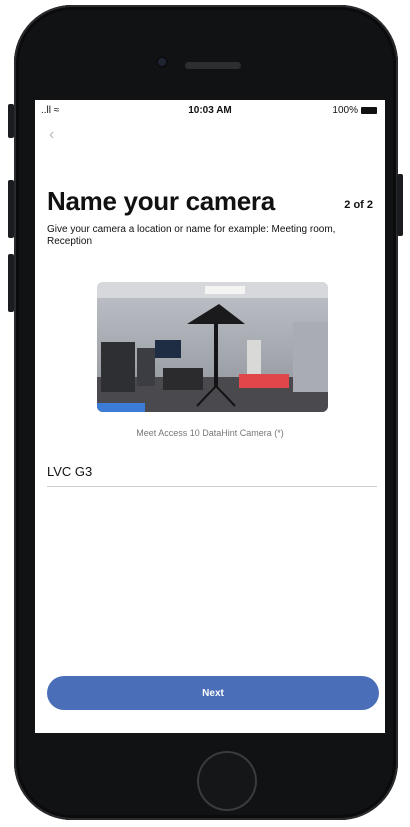 This screenshot has width=410, height=827. I want to click on back-button: ‹, so click(51, 135).